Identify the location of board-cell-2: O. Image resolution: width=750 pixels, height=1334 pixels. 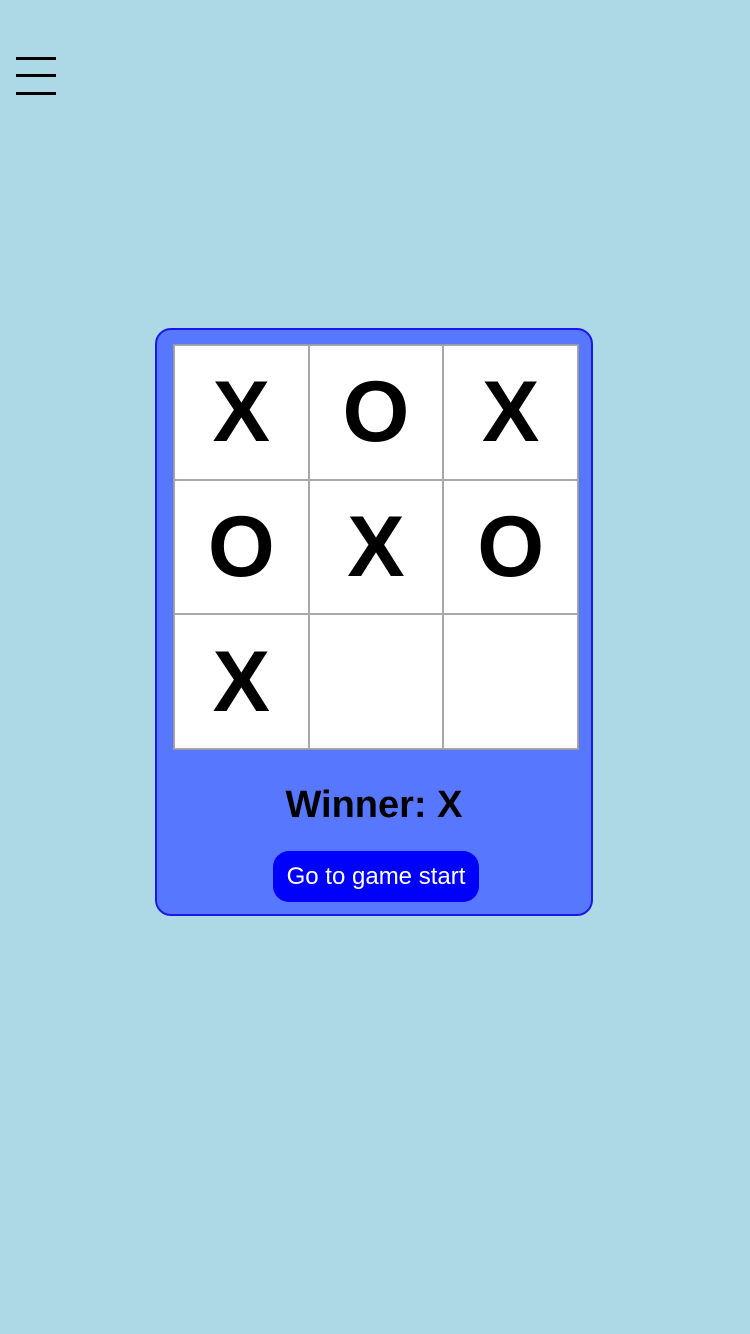
(376, 412).